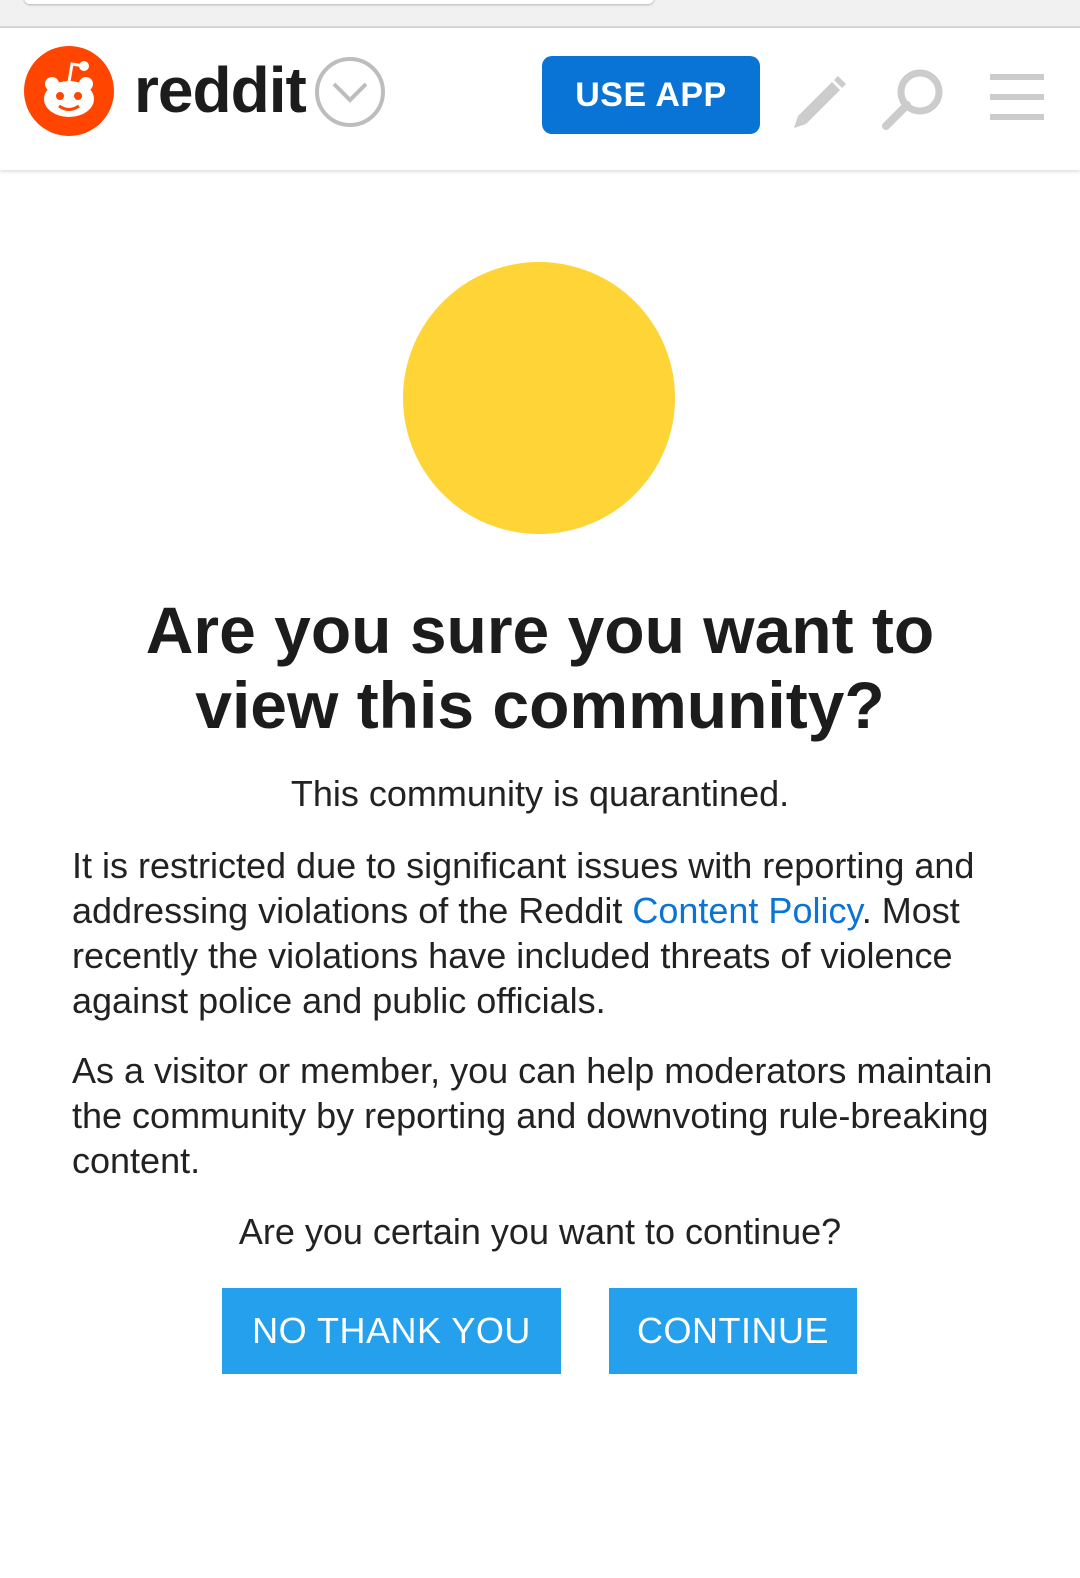  I want to click on search-icon, so click(913, 99).